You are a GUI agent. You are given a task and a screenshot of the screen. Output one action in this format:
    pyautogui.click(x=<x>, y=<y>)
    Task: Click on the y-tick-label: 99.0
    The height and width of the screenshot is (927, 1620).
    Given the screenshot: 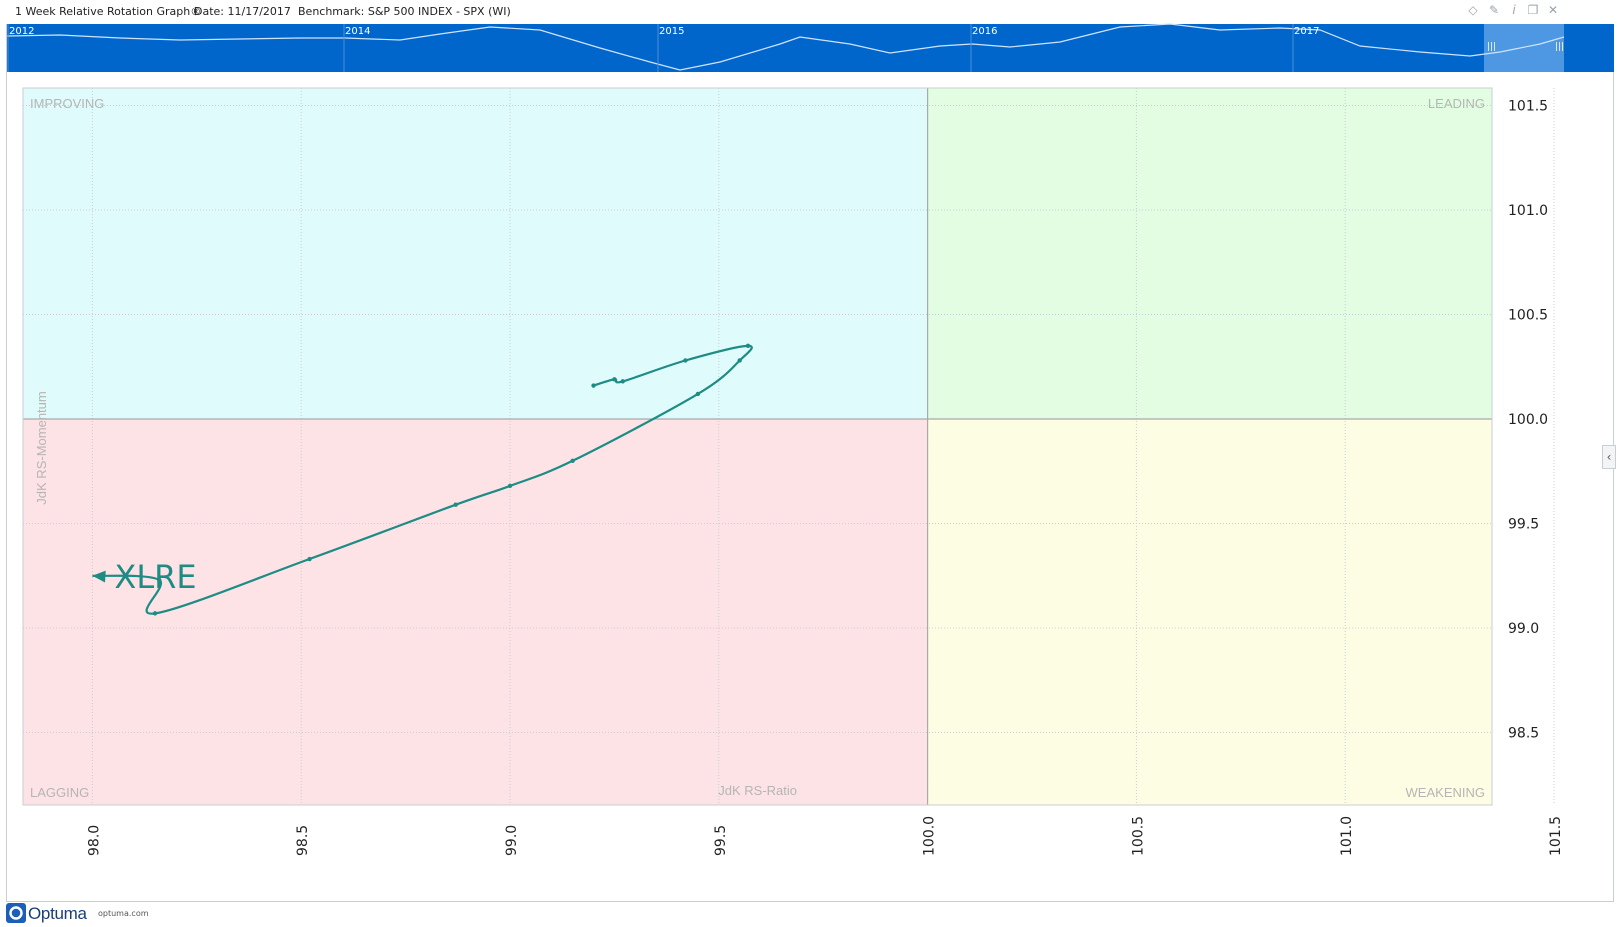 What is the action you would take?
    pyautogui.click(x=1523, y=629)
    